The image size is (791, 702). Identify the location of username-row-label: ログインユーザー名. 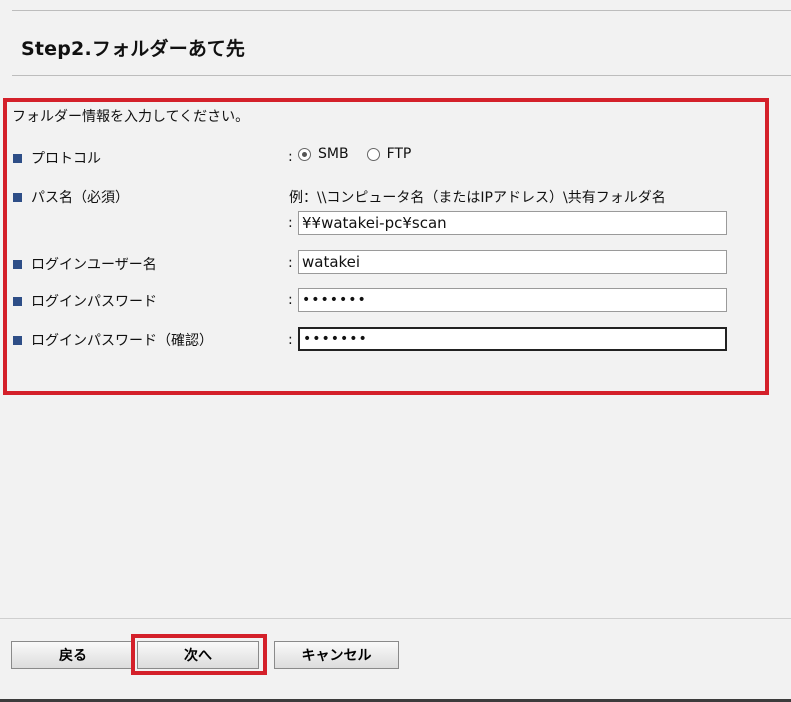
(85, 264).